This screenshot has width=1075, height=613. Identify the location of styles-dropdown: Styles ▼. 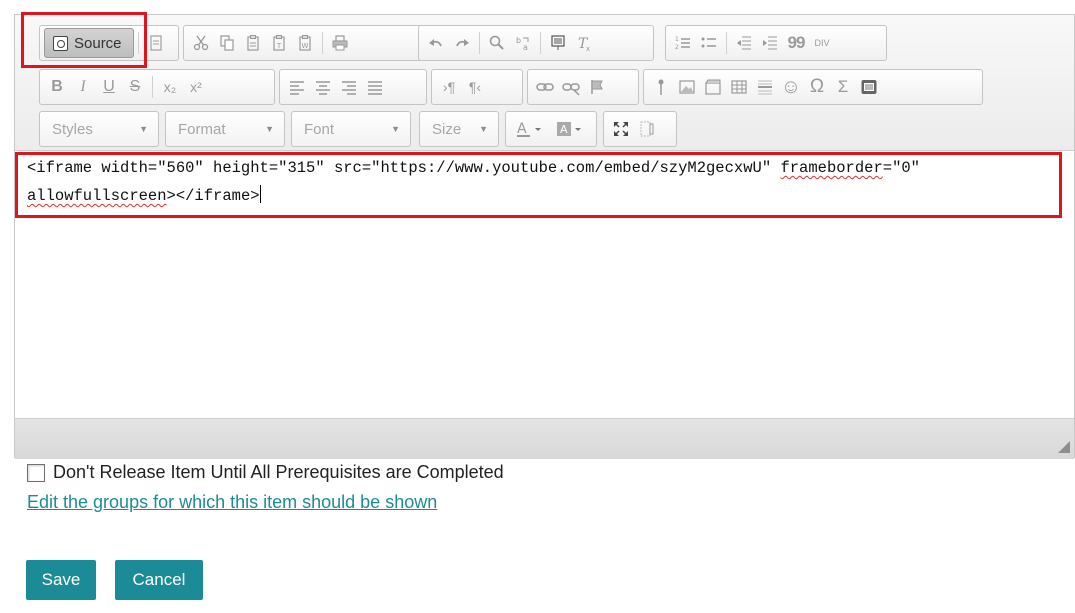
(99, 129).